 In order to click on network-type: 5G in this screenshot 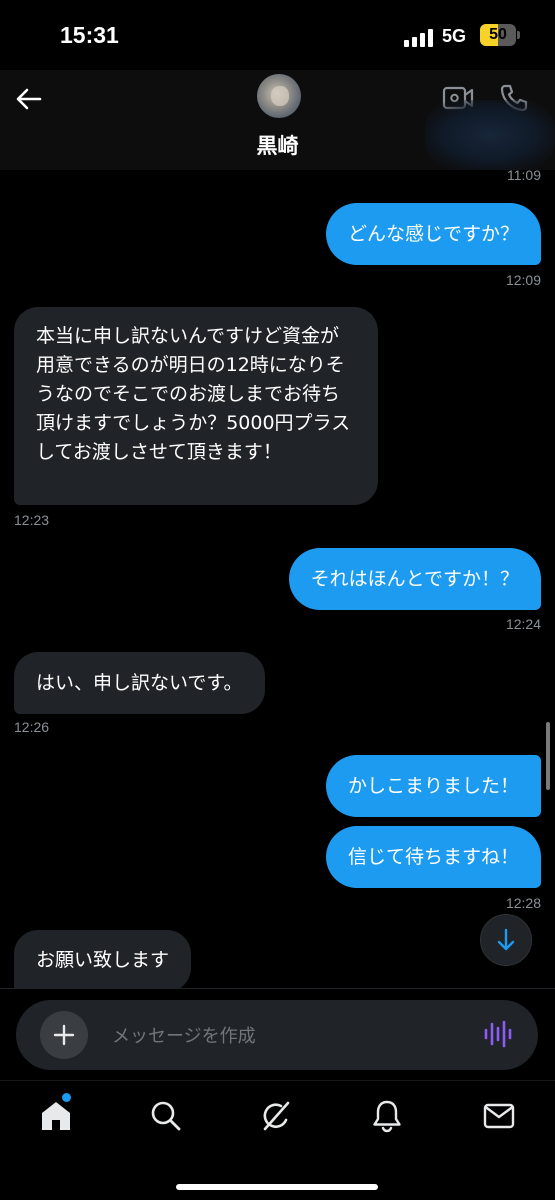, I will do `click(454, 36)`.